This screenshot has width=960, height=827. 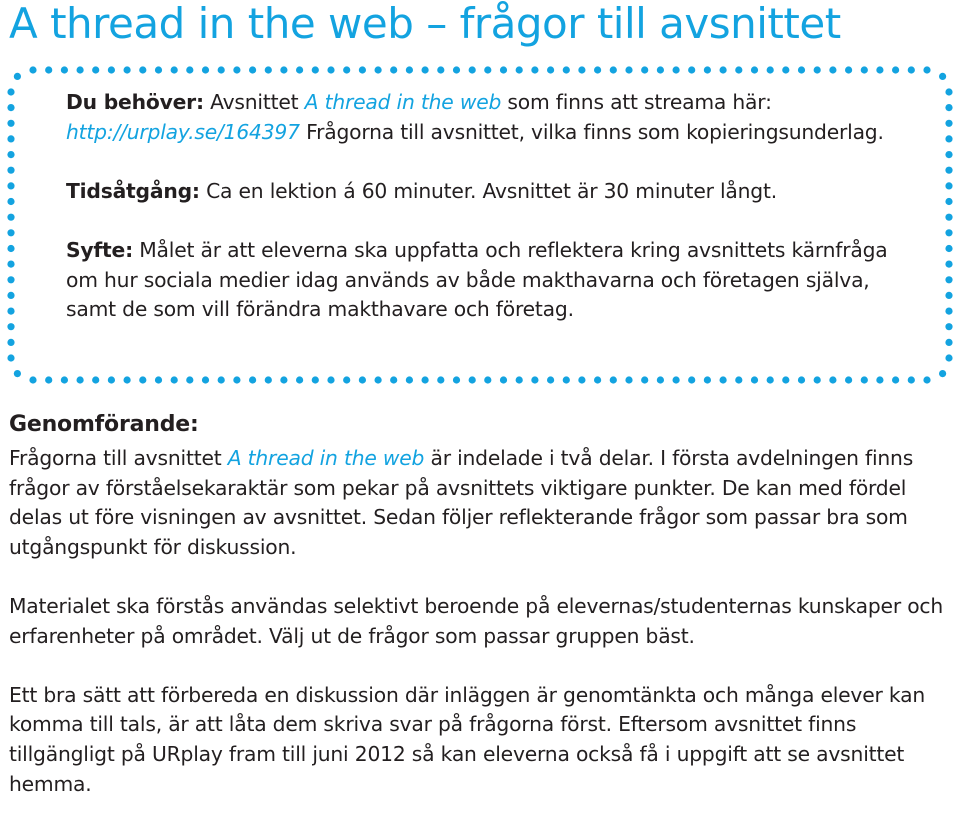 I want to click on du-behover-text-middle: som finns att streama här:, so click(x=636, y=102).